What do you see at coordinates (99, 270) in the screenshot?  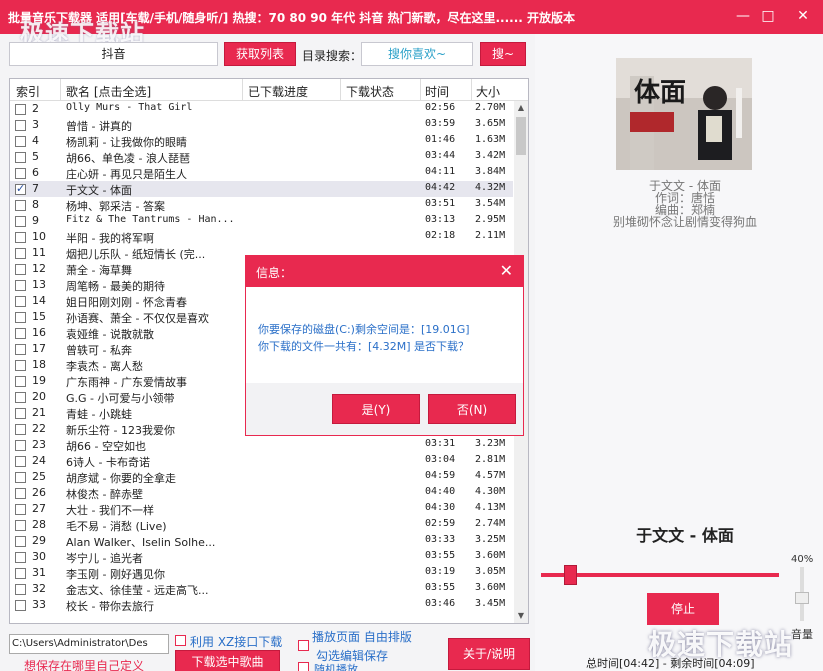 I see `row-title: 萧全 - 海草舞` at bounding box center [99, 270].